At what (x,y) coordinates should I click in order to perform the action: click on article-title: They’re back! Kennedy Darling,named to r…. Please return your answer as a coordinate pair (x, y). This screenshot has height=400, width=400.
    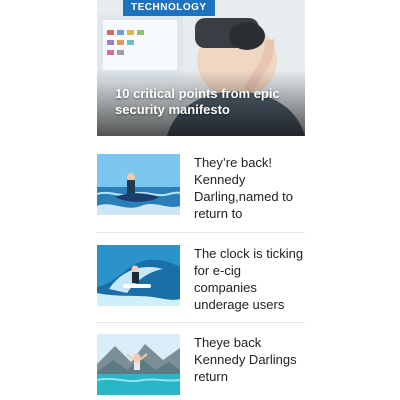
    Looking at the image, I should click on (250, 188).